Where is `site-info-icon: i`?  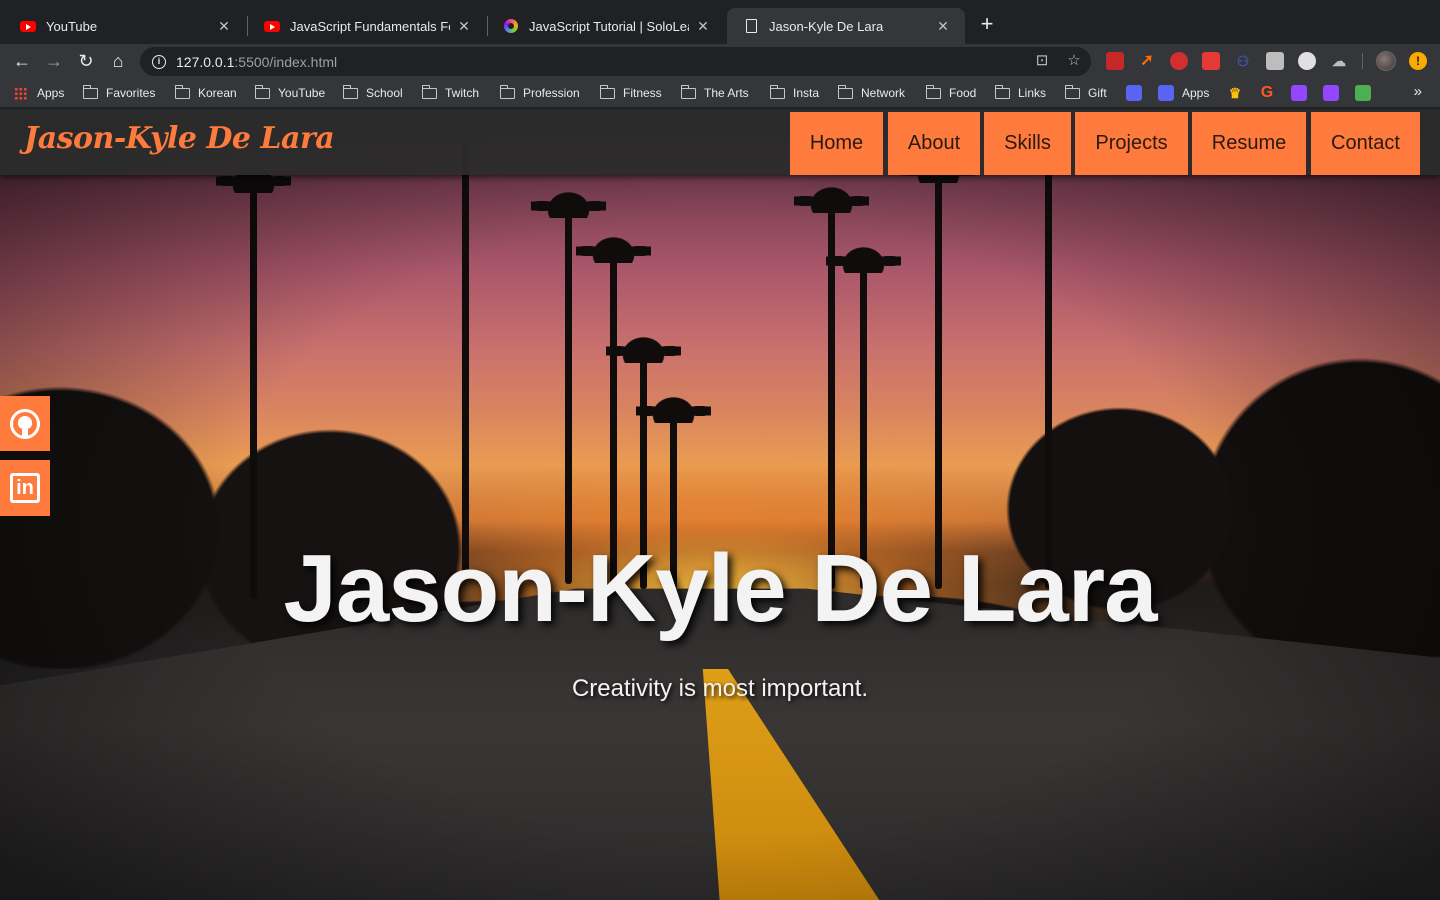
site-info-icon: i is located at coordinates (159, 61).